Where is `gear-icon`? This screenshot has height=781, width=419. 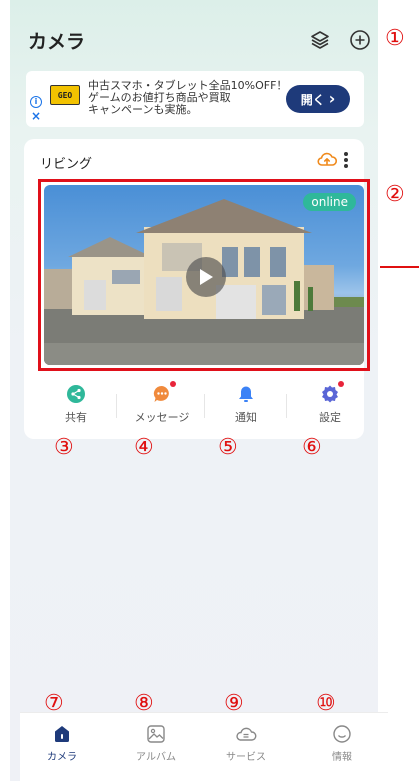 gear-icon is located at coordinates (332, 392).